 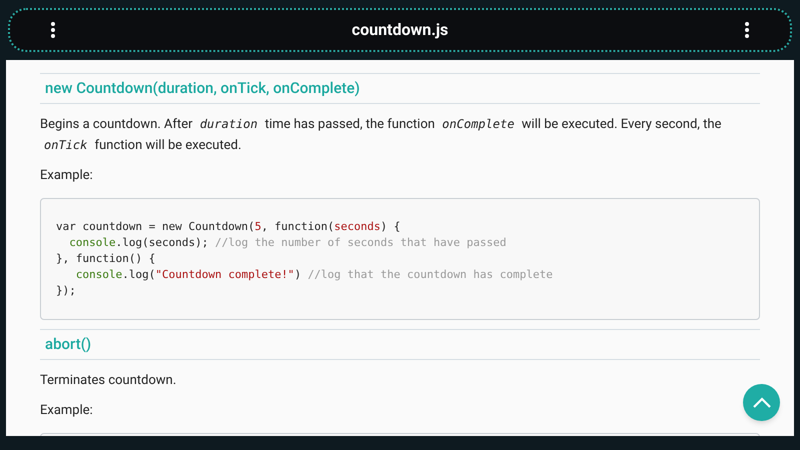 I want to click on description-text: Begins a countdown. After duration time has passed, the function onComplete will be executed. Every second, the onTick function will be executed., so click(x=381, y=135).